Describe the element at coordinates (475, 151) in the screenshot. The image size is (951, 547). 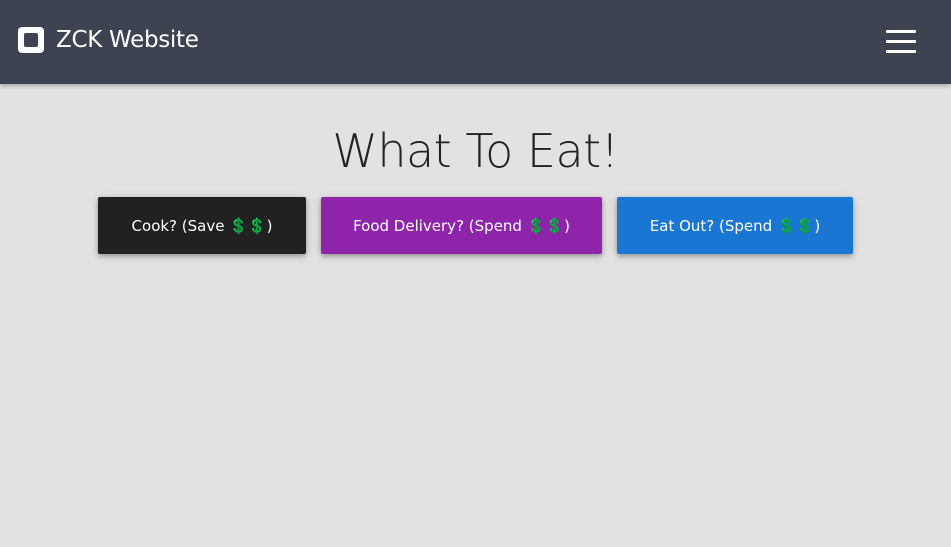
I see `page-title: What To Eat!` at that location.